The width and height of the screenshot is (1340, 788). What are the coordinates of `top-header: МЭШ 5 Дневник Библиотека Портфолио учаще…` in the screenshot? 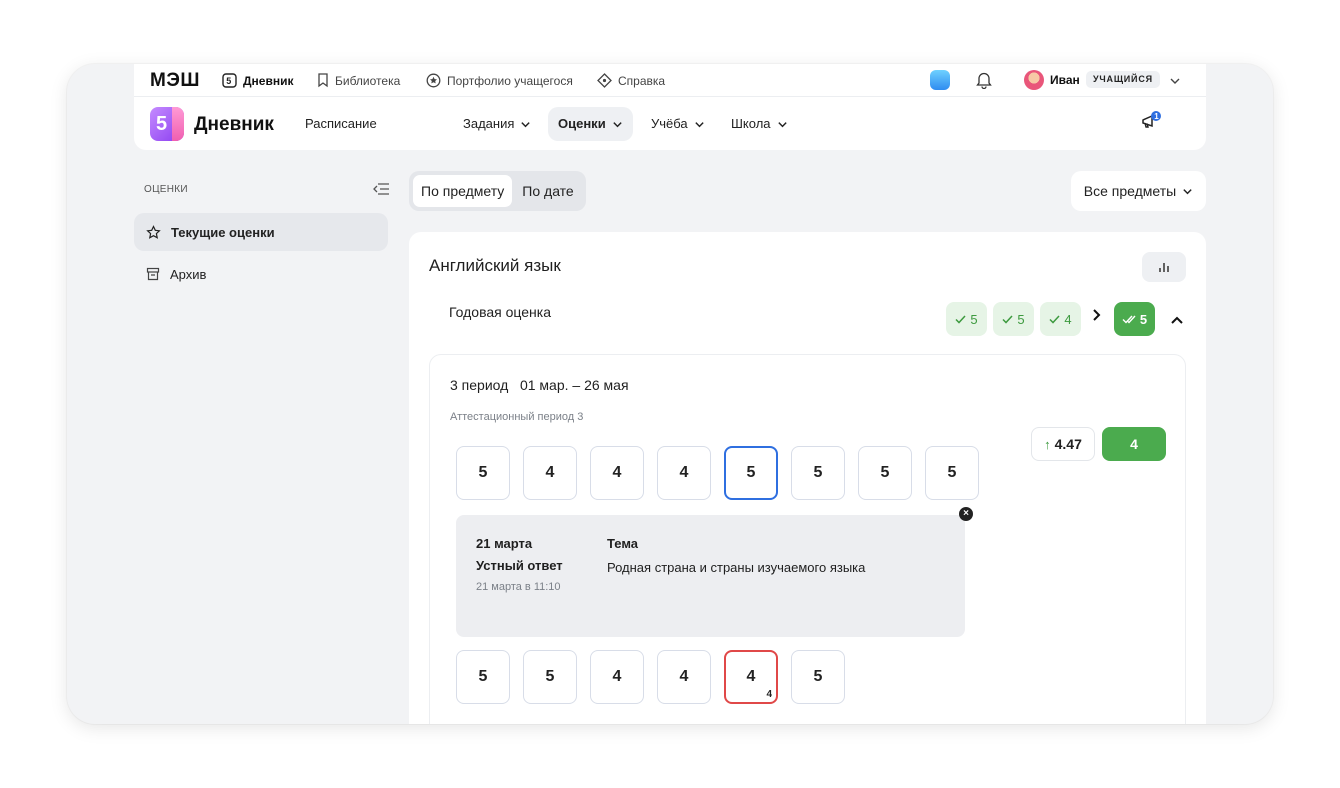 It's located at (670, 107).